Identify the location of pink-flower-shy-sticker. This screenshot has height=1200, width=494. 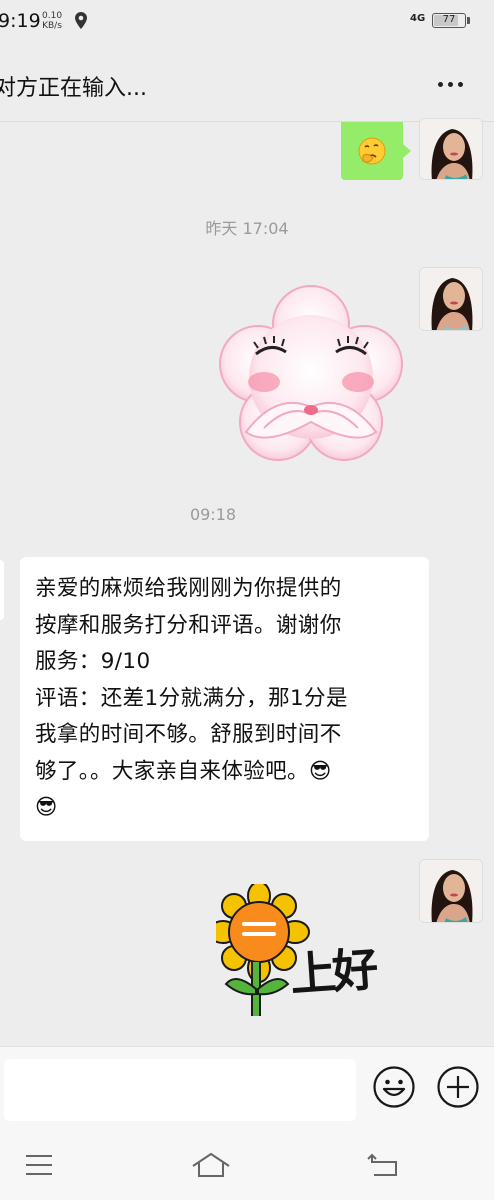
(311, 377).